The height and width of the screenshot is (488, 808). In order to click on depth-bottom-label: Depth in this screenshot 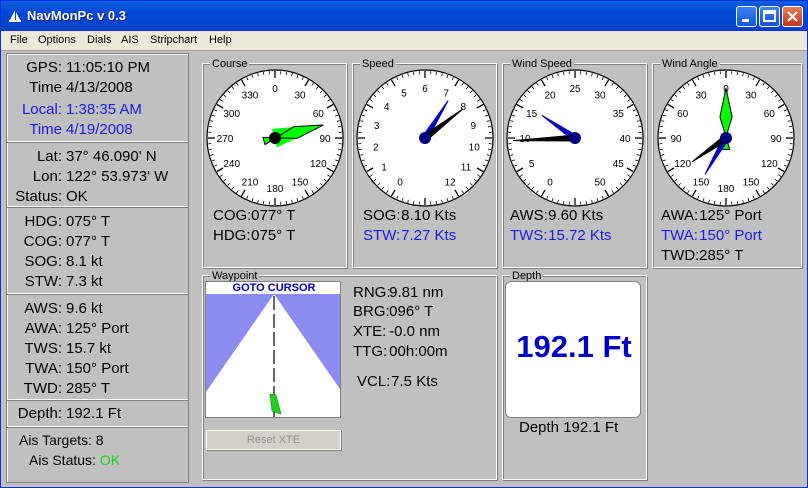, I will do `click(539, 427)`.